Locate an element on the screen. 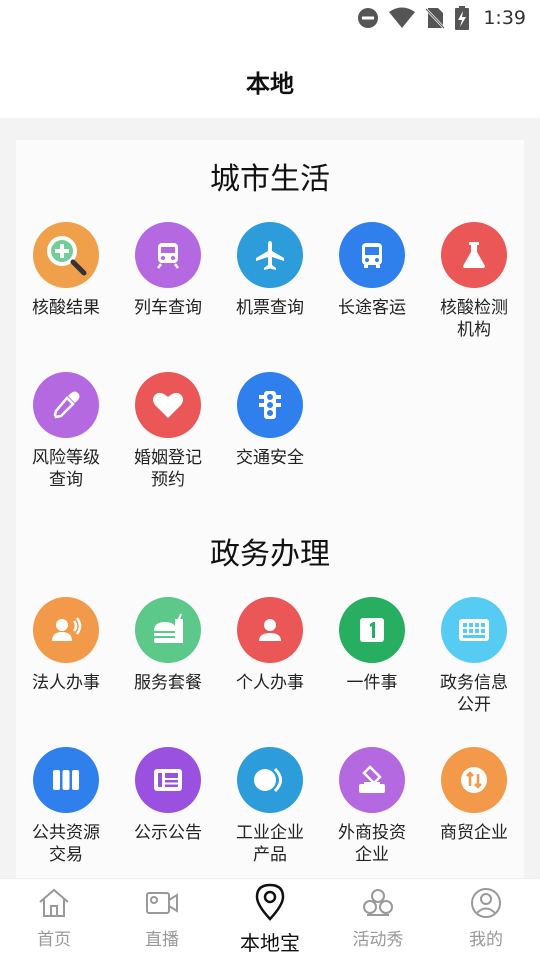 The width and height of the screenshot is (540, 961). airplane-icon is located at coordinates (270, 255).